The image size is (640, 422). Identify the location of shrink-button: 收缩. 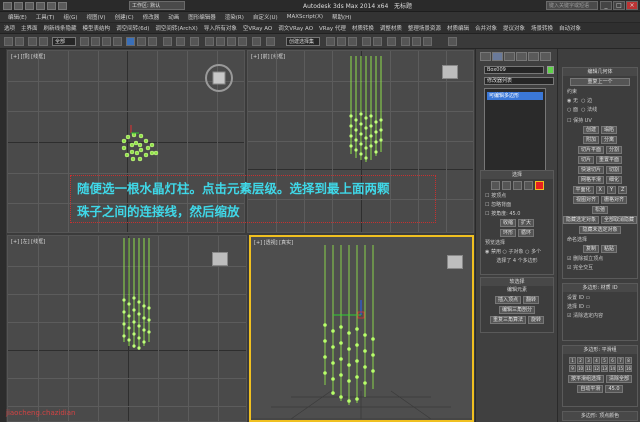
(507, 223).